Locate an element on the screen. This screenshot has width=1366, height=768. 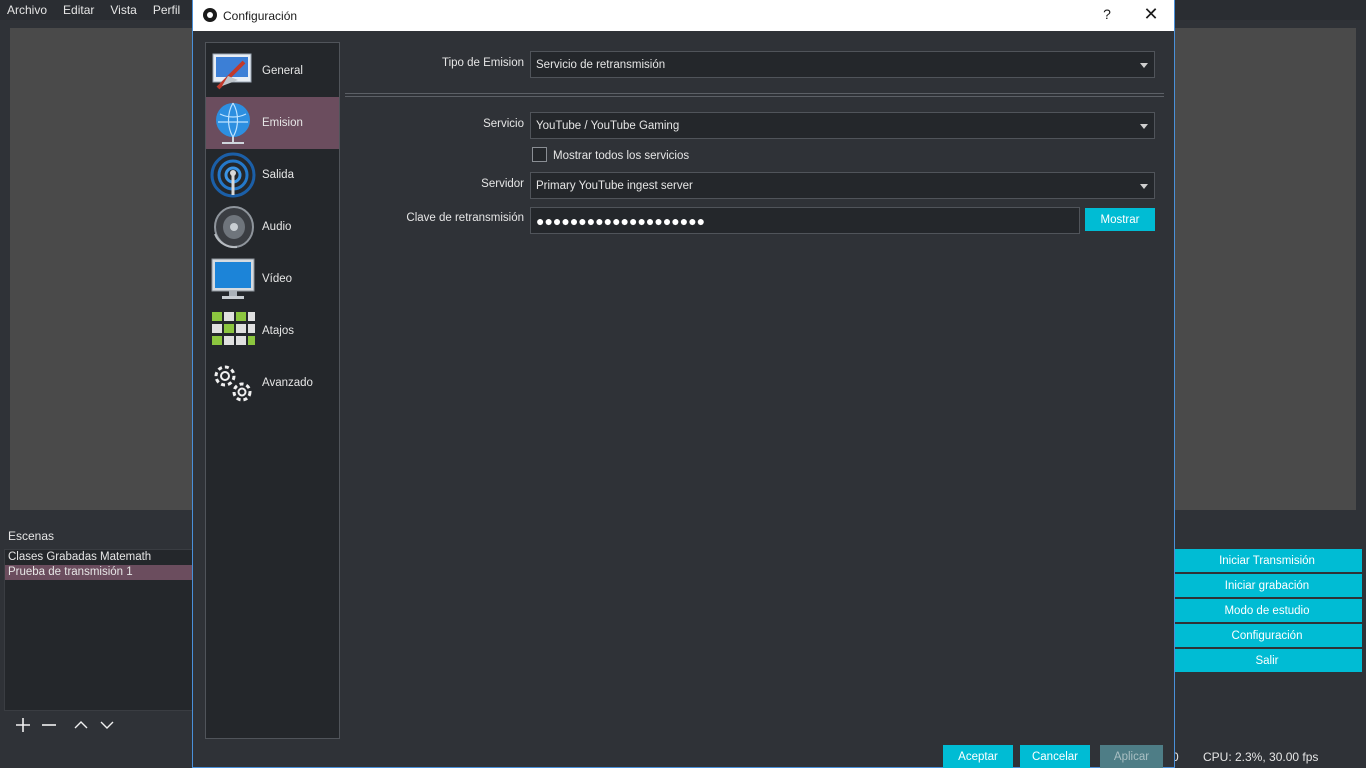
stream-type-label: Tipo de Emision is located at coordinates (482, 63).